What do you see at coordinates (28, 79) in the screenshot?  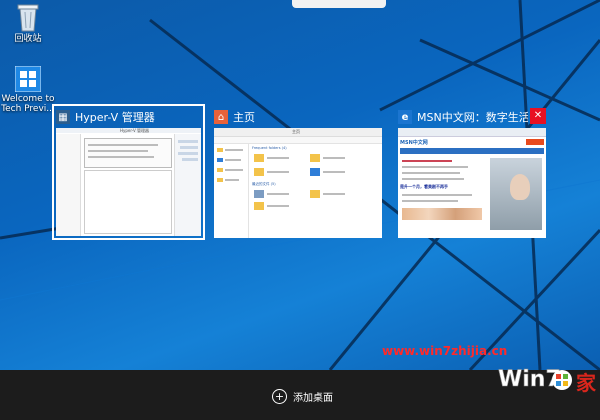 I see `windows-logo-icon` at bounding box center [28, 79].